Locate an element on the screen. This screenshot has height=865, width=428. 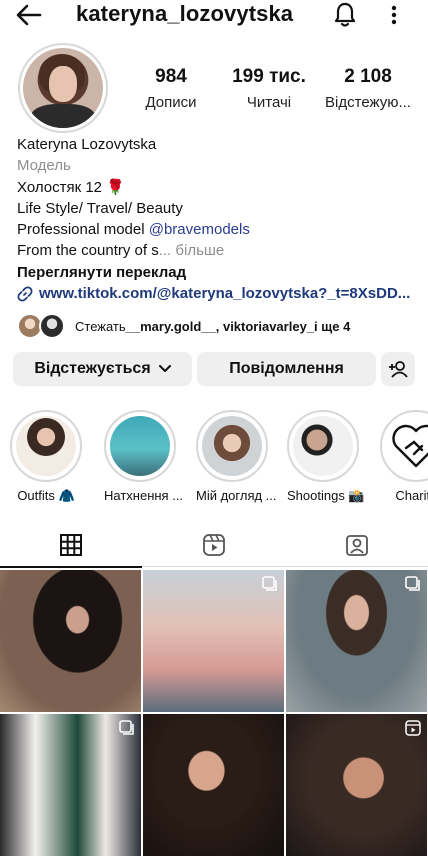
highlight-charity: Charity is located at coordinates (404, 456).